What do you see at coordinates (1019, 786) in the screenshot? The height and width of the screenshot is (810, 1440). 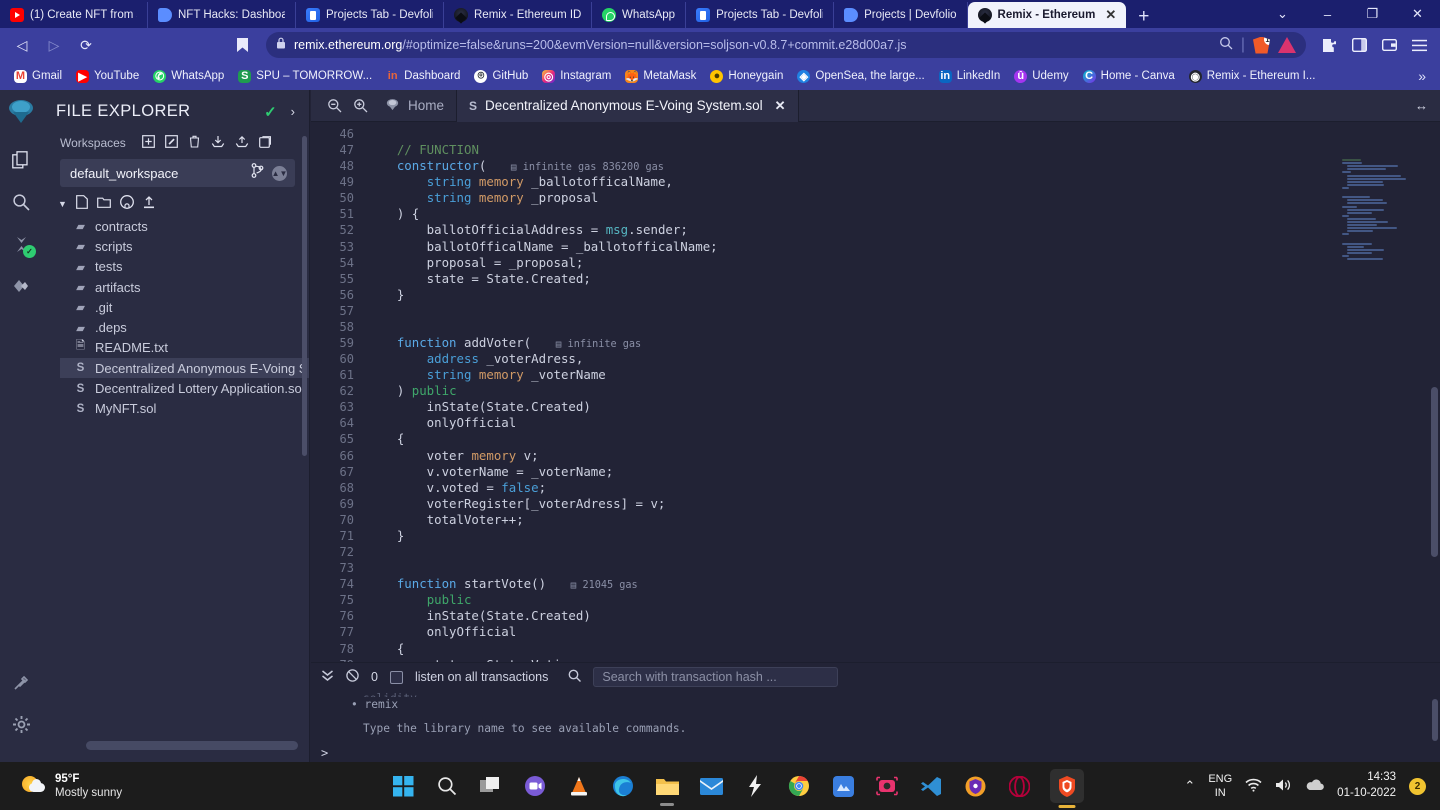 I see `opera-button` at bounding box center [1019, 786].